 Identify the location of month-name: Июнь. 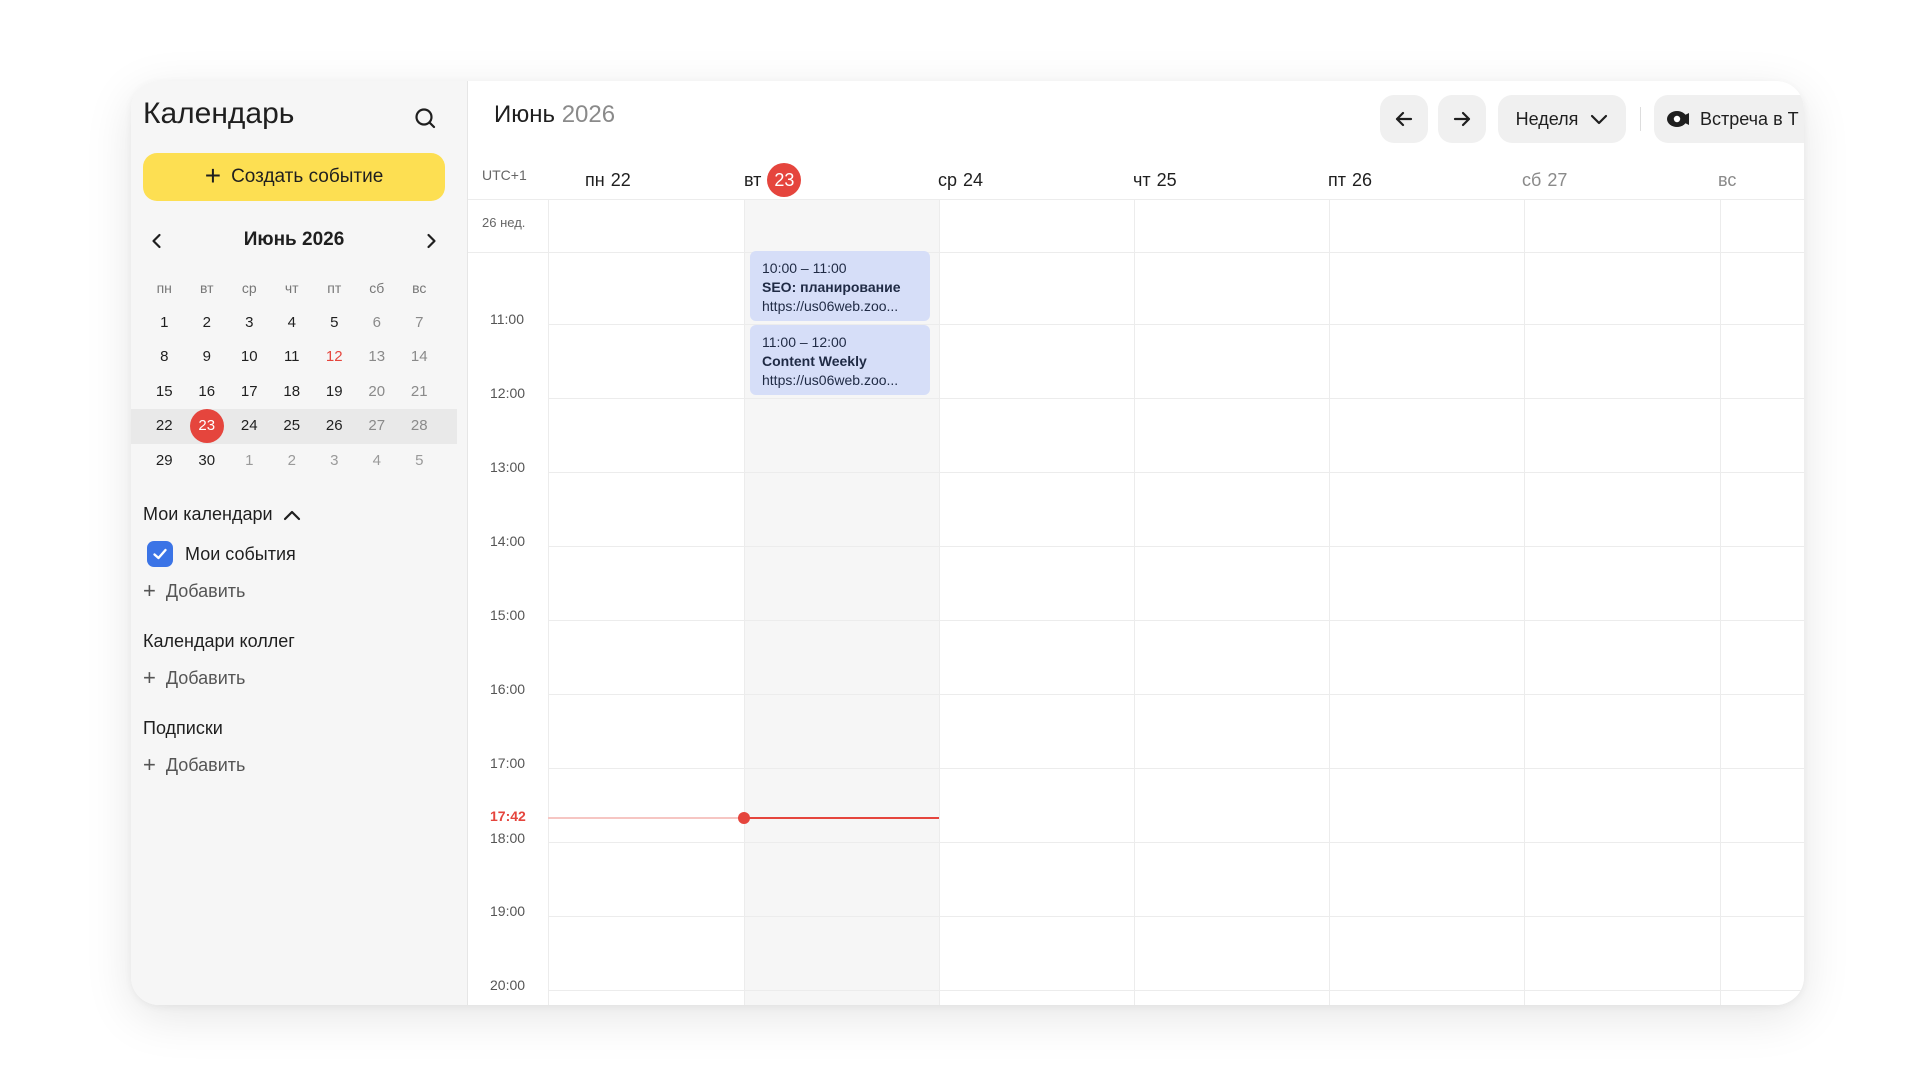
(525, 114).